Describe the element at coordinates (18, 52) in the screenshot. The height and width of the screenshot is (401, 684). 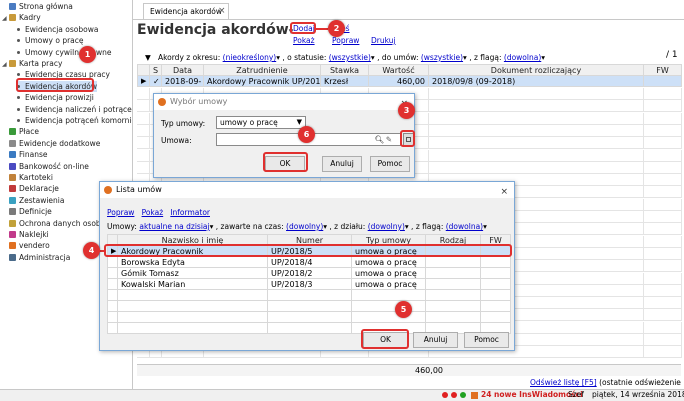
I see `bullet-icon` at that location.